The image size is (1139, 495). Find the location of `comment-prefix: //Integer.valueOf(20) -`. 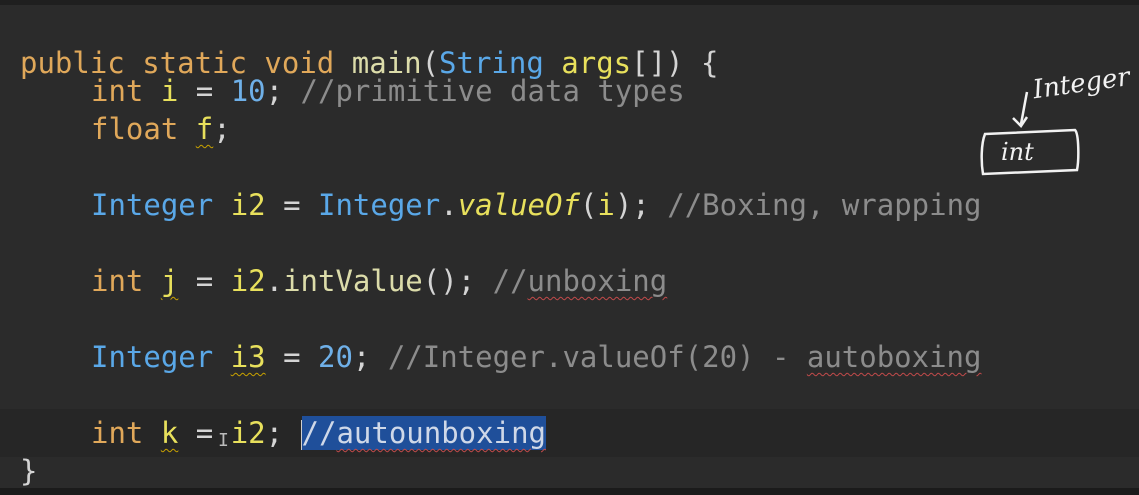

comment-prefix: //Integer.valueOf(20) - is located at coordinates (597, 357).